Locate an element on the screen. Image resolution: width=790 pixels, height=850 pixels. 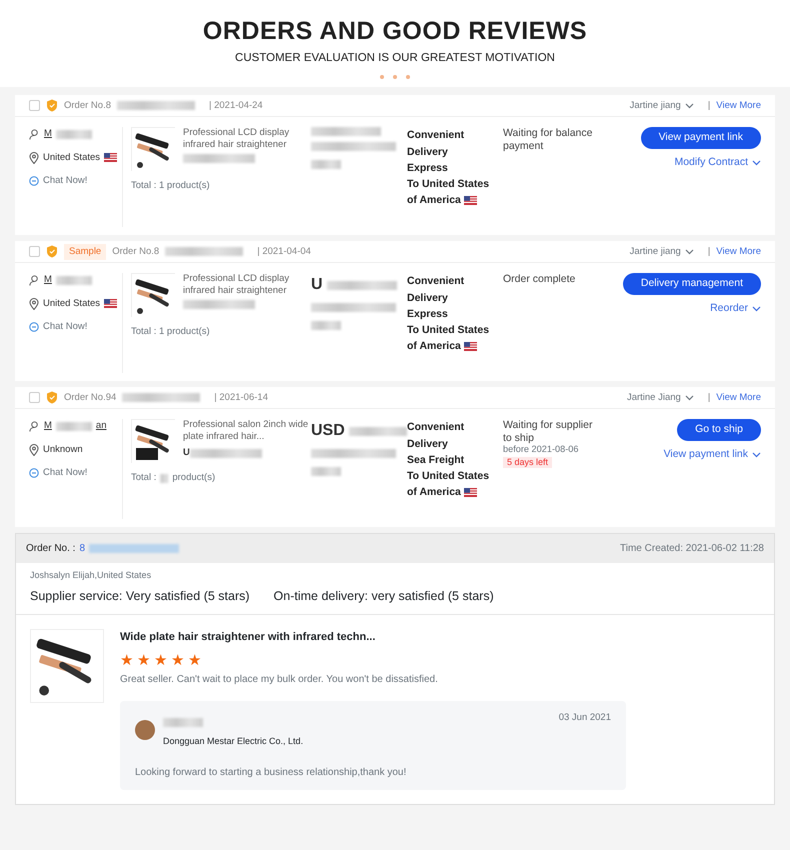
reply-text: Looking forward to starting a business relationship,thank you! is located at coordinates (271, 773).